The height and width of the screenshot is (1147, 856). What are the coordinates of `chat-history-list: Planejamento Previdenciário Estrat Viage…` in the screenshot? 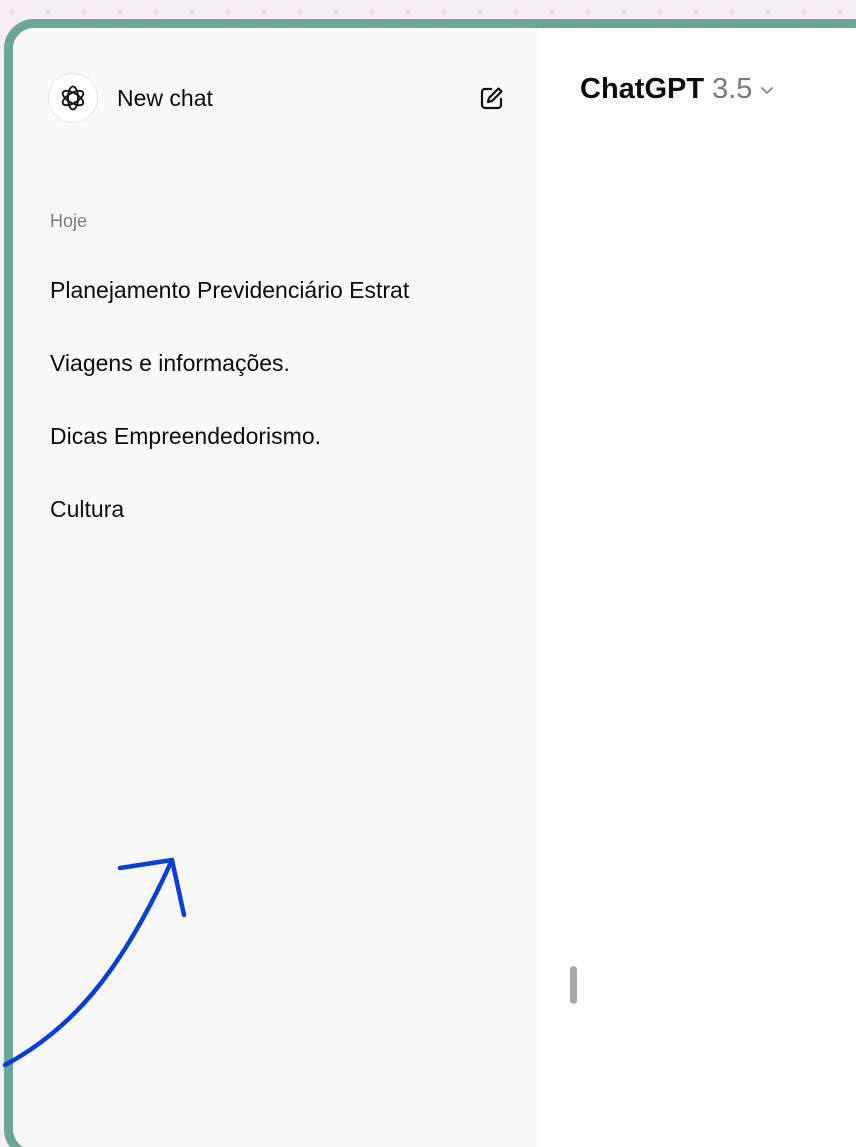 It's located at (285, 423).